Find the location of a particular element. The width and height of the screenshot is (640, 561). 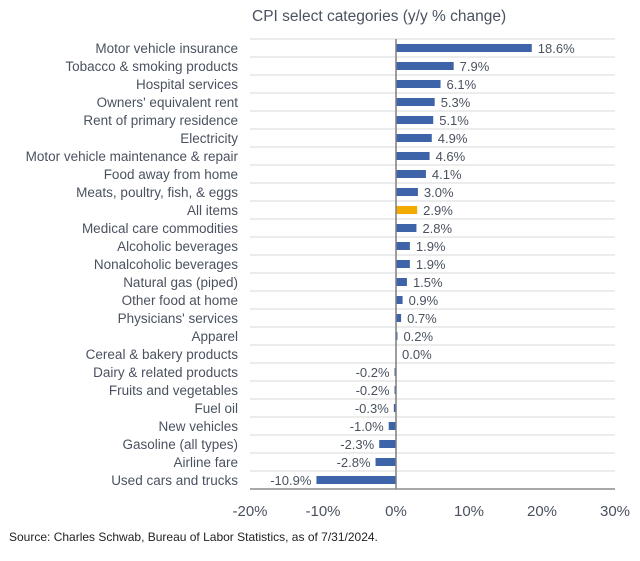

data-label: 2.9% is located at coordinates (438, 210).